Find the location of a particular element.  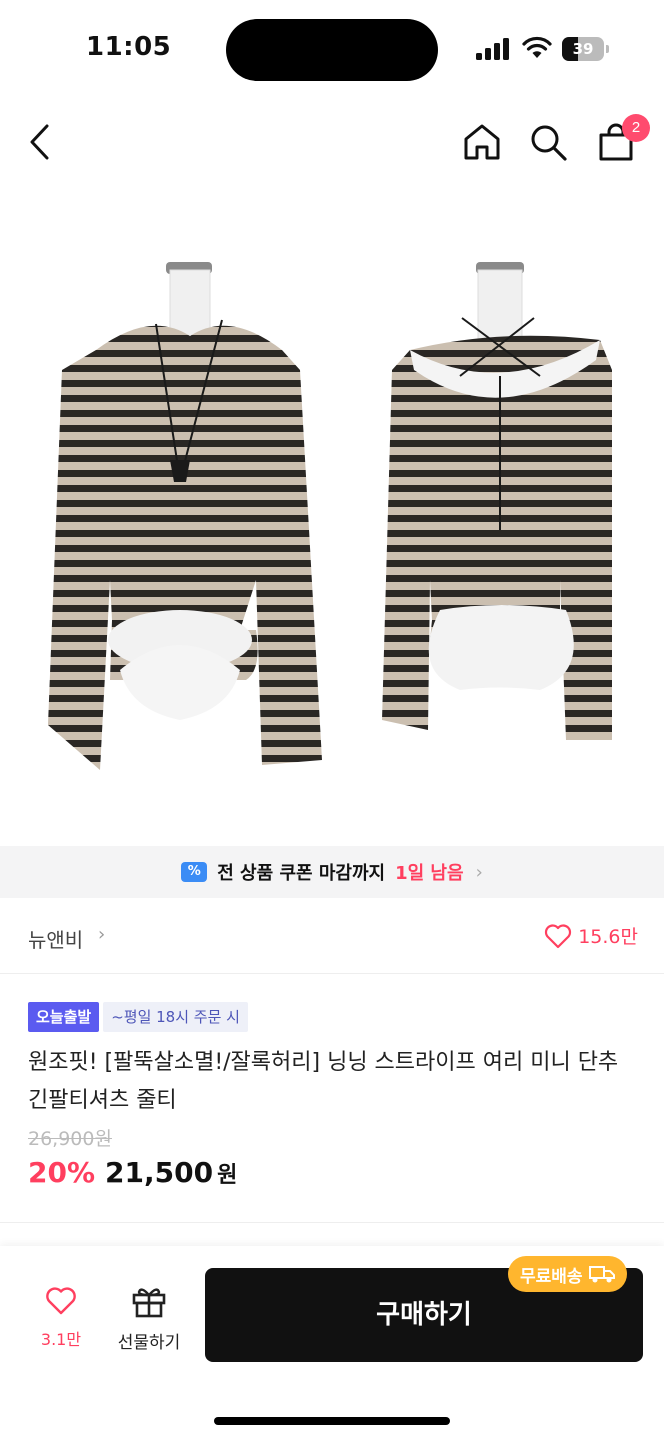

coupon-icon: % is located at coordinates (194, 872).